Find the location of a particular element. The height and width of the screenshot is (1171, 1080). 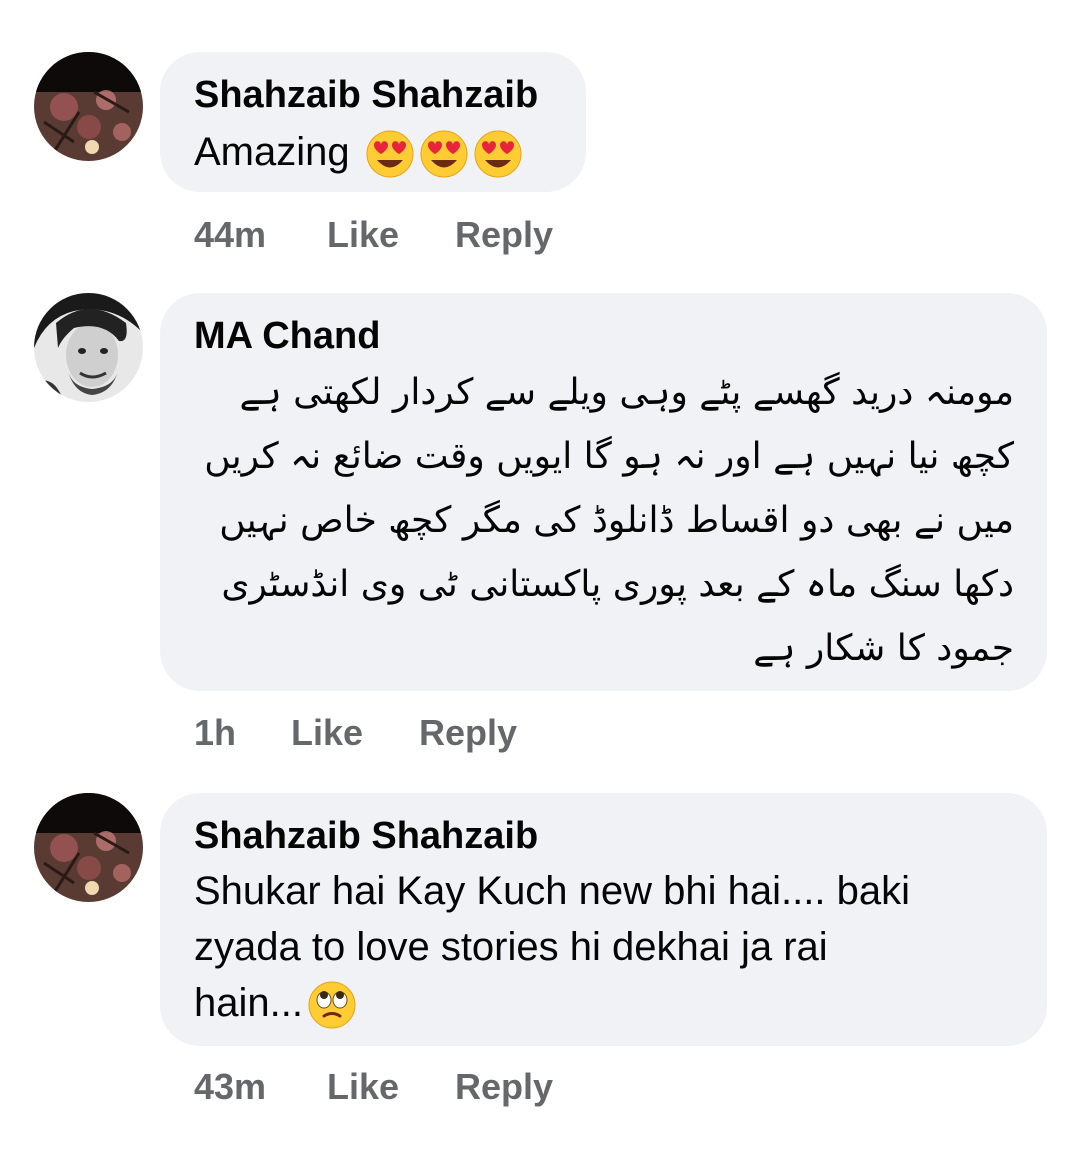

comment-timestamp: 1h is located at coordinates (215, 732).